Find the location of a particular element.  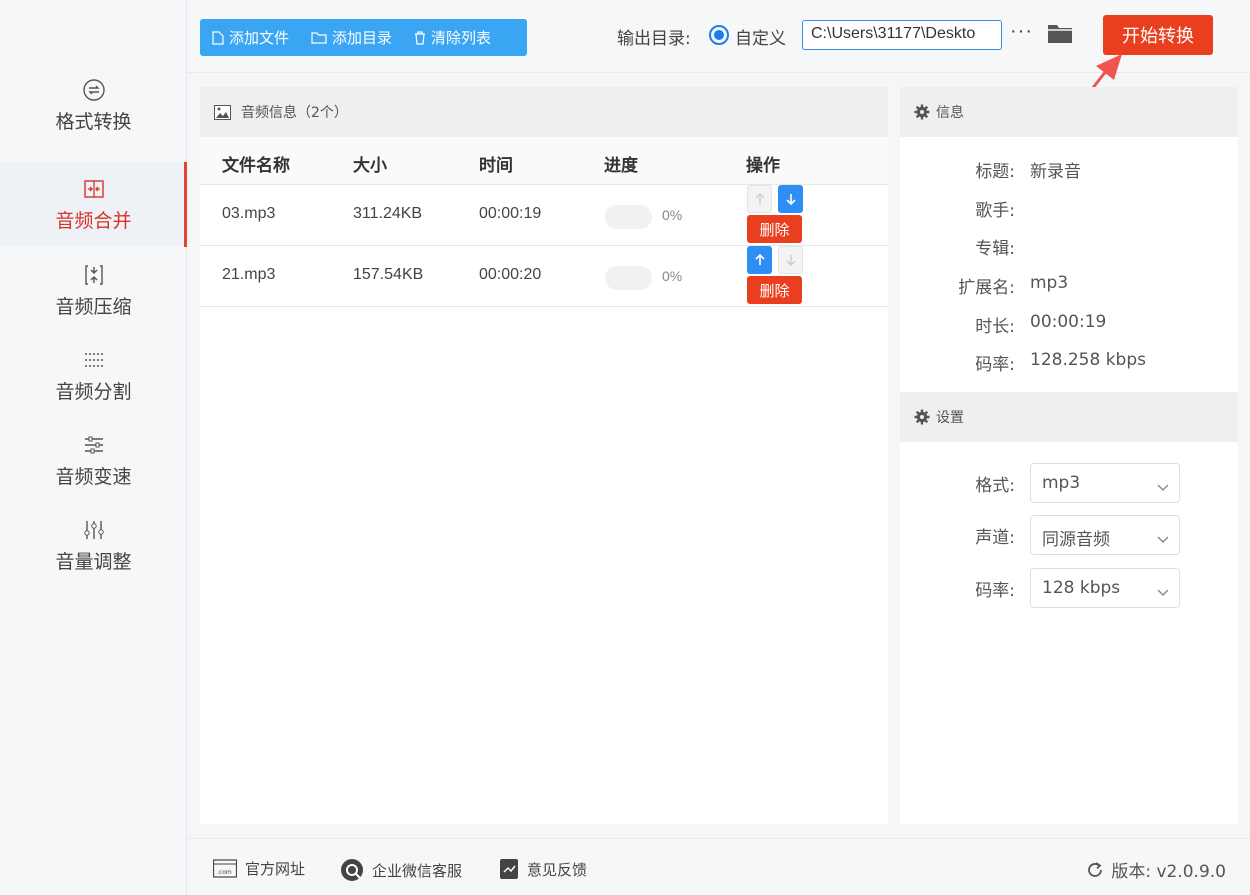

setting-bitrate: 码率: 128 kbps is located at coordinates (1069, 588).